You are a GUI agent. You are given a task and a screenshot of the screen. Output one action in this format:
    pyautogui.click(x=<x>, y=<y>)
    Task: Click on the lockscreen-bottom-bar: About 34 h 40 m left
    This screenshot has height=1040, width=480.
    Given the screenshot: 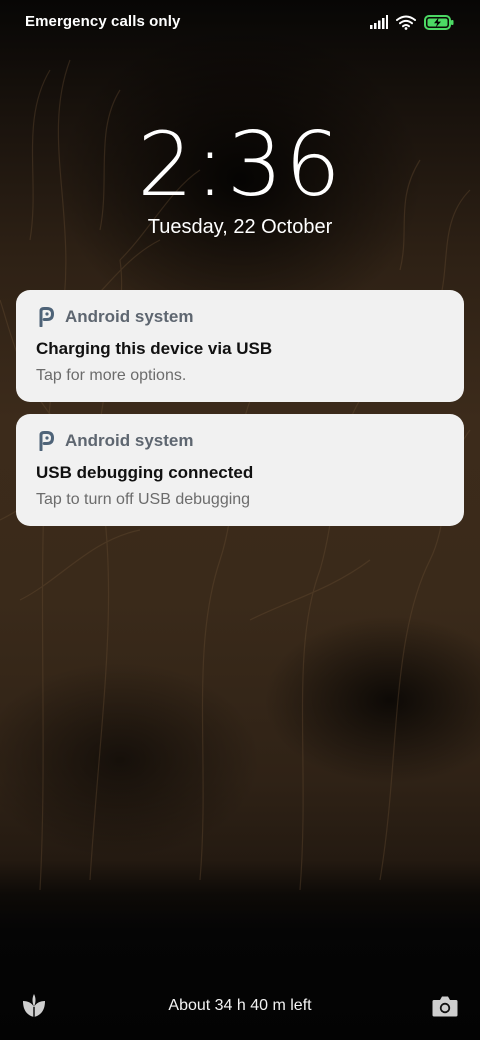 What is the action you would take?
    pyautogui.click(x=240, y=1006)
    